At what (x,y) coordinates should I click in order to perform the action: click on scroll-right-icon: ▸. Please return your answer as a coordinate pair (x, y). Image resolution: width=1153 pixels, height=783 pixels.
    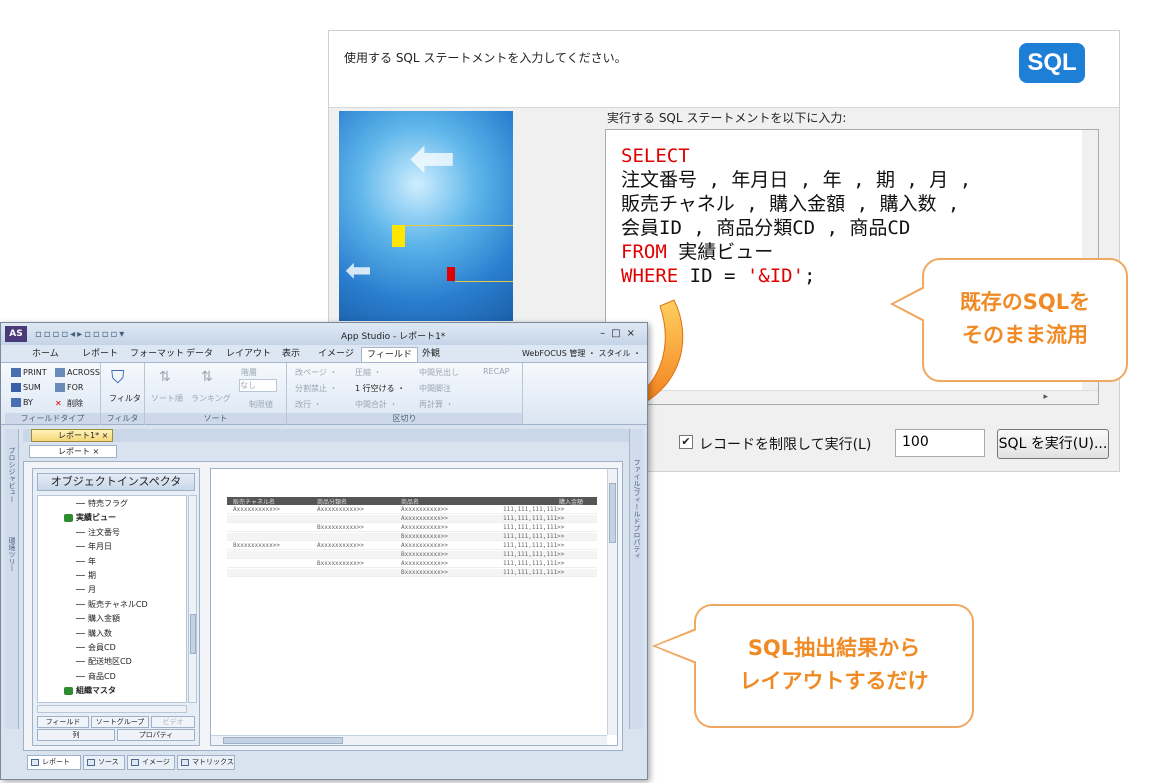
    Looking at the image, I should click on (1045, 397).